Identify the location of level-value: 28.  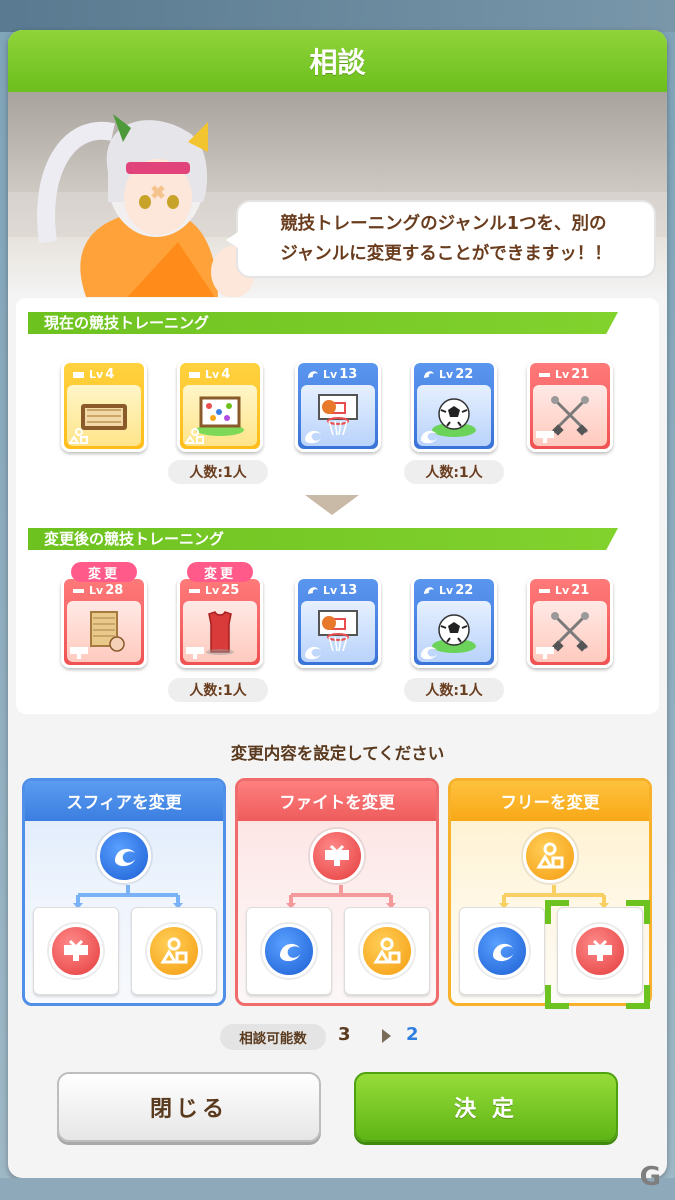
(114, 590).